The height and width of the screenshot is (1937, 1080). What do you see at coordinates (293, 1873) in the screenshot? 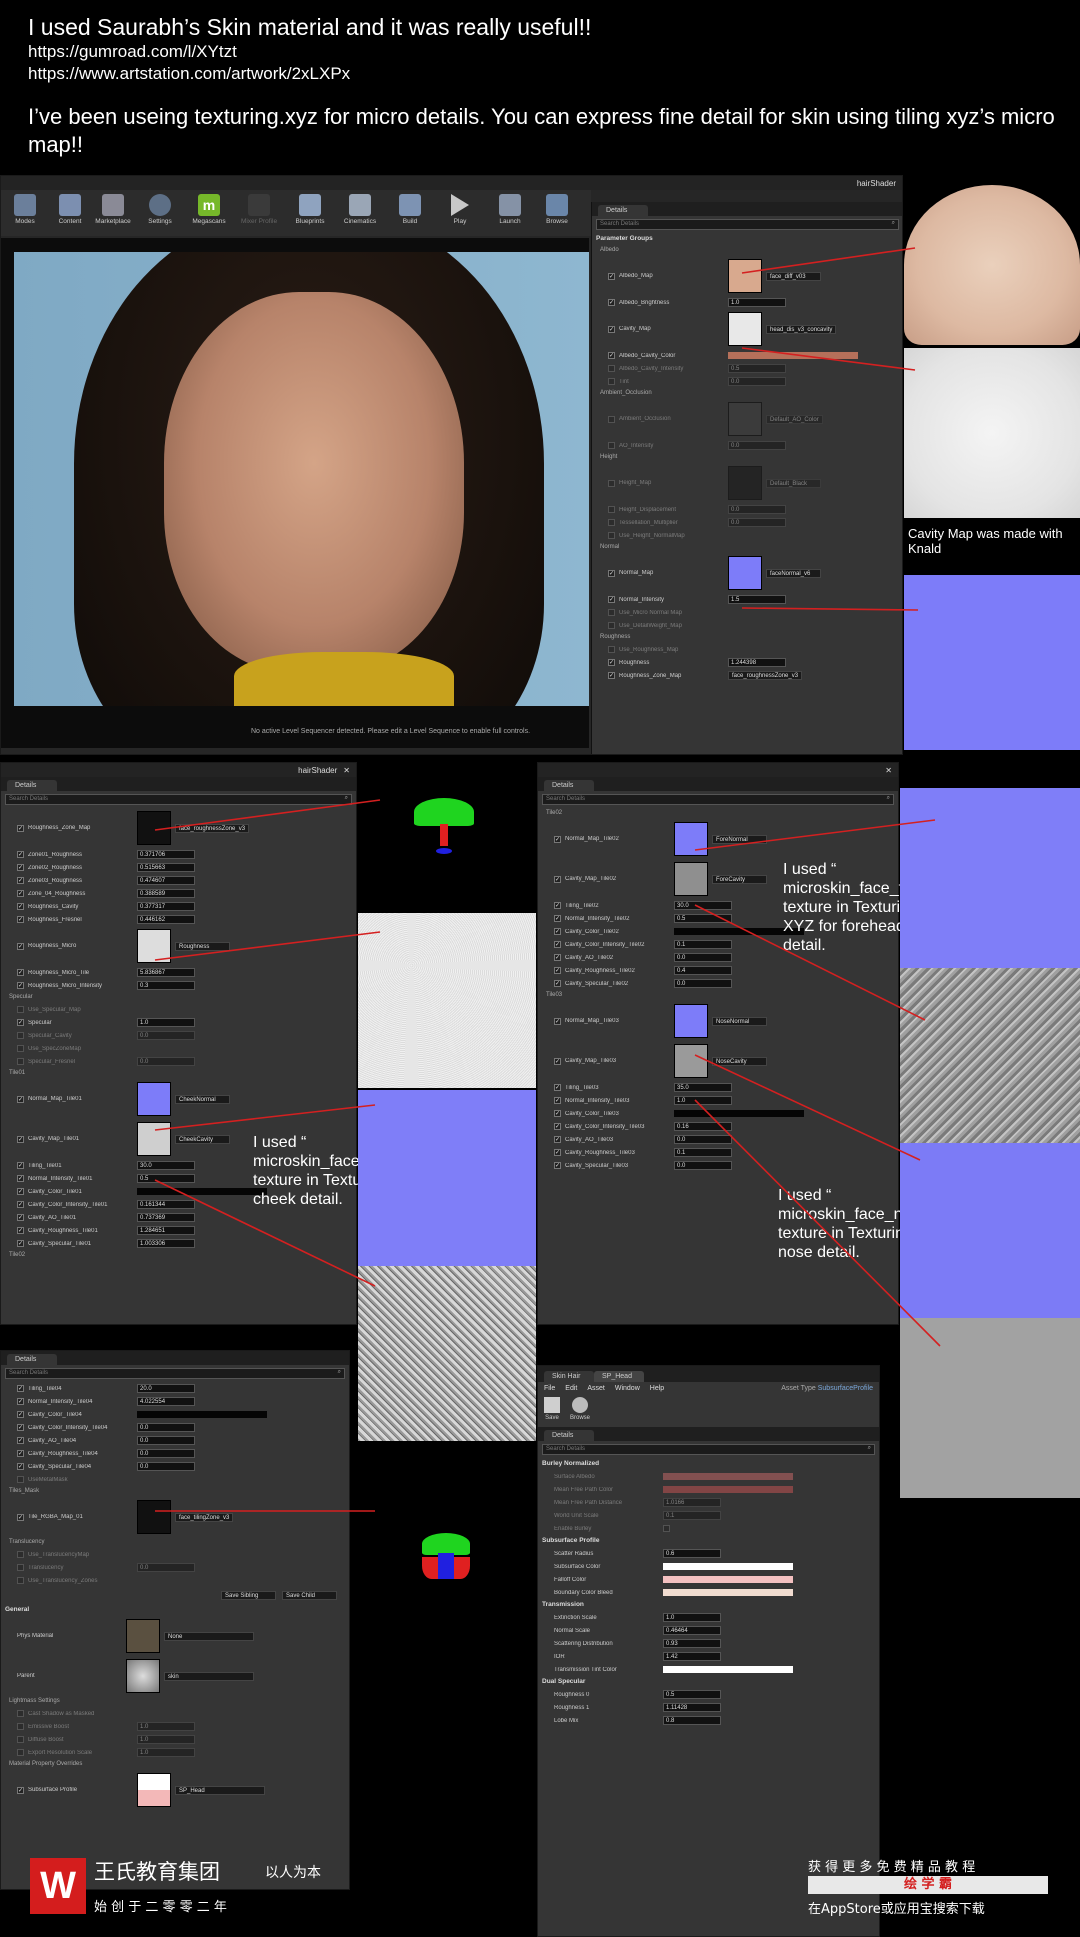
I see `brand-slogan: 以人为本` at bounding box center [293, 1873].